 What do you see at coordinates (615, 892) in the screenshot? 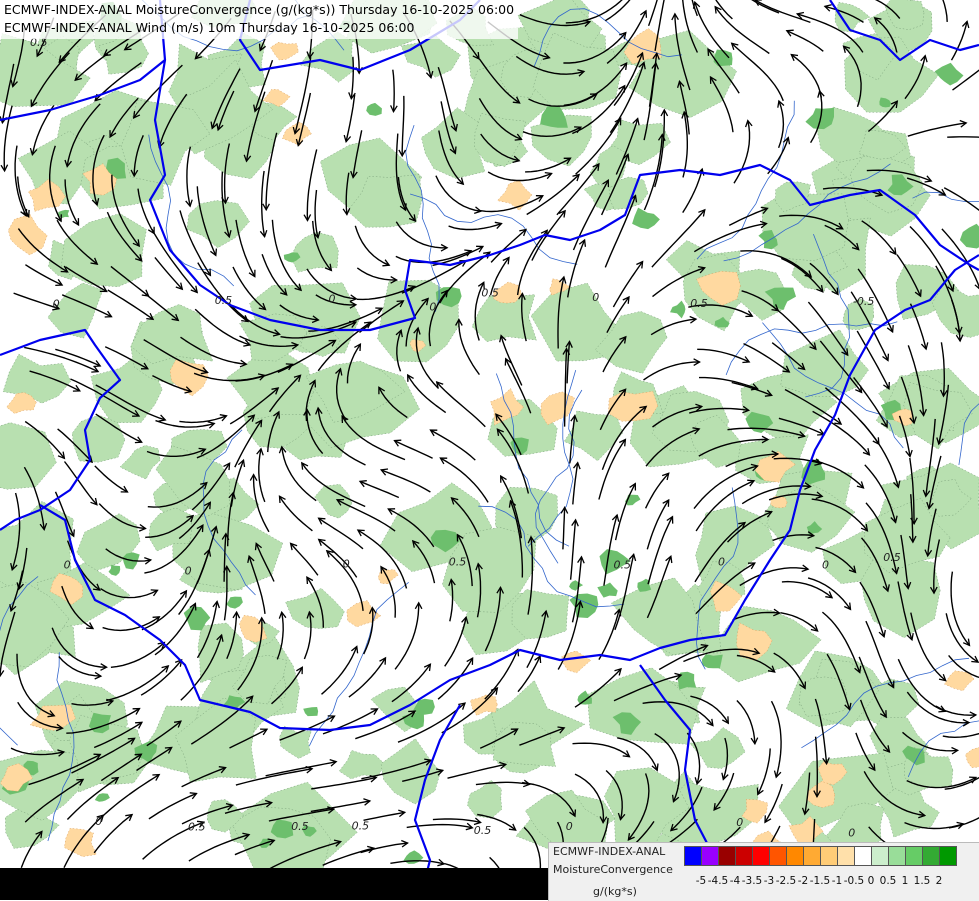
I see `legend-unit: g/(kg*s)` at bounding box center [615, 892].